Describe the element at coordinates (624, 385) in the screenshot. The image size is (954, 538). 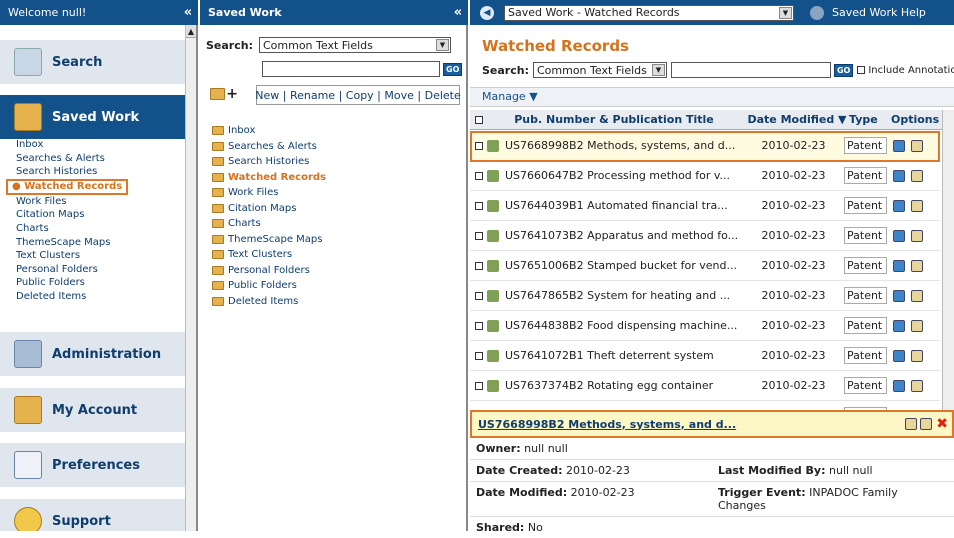
I see `row-title: US7637374B2 Rotating egg container` at that location.